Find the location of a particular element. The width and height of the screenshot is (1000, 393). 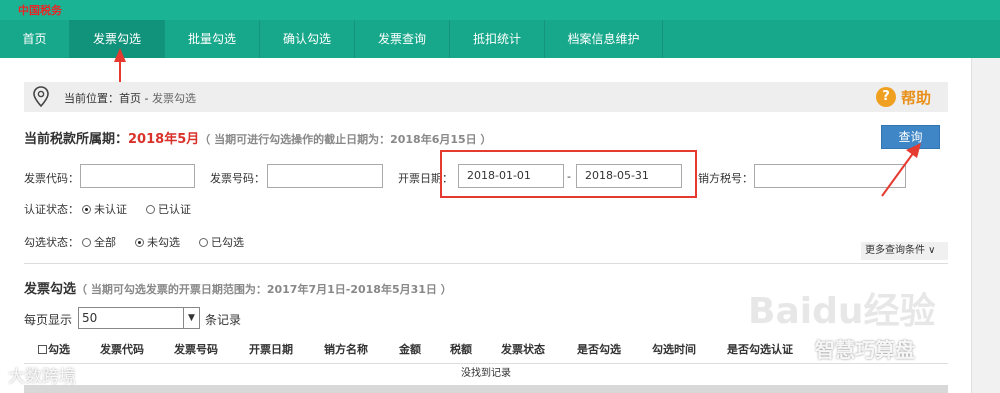

empty-state: 没找到记录 is located at coordinates (486, 373).